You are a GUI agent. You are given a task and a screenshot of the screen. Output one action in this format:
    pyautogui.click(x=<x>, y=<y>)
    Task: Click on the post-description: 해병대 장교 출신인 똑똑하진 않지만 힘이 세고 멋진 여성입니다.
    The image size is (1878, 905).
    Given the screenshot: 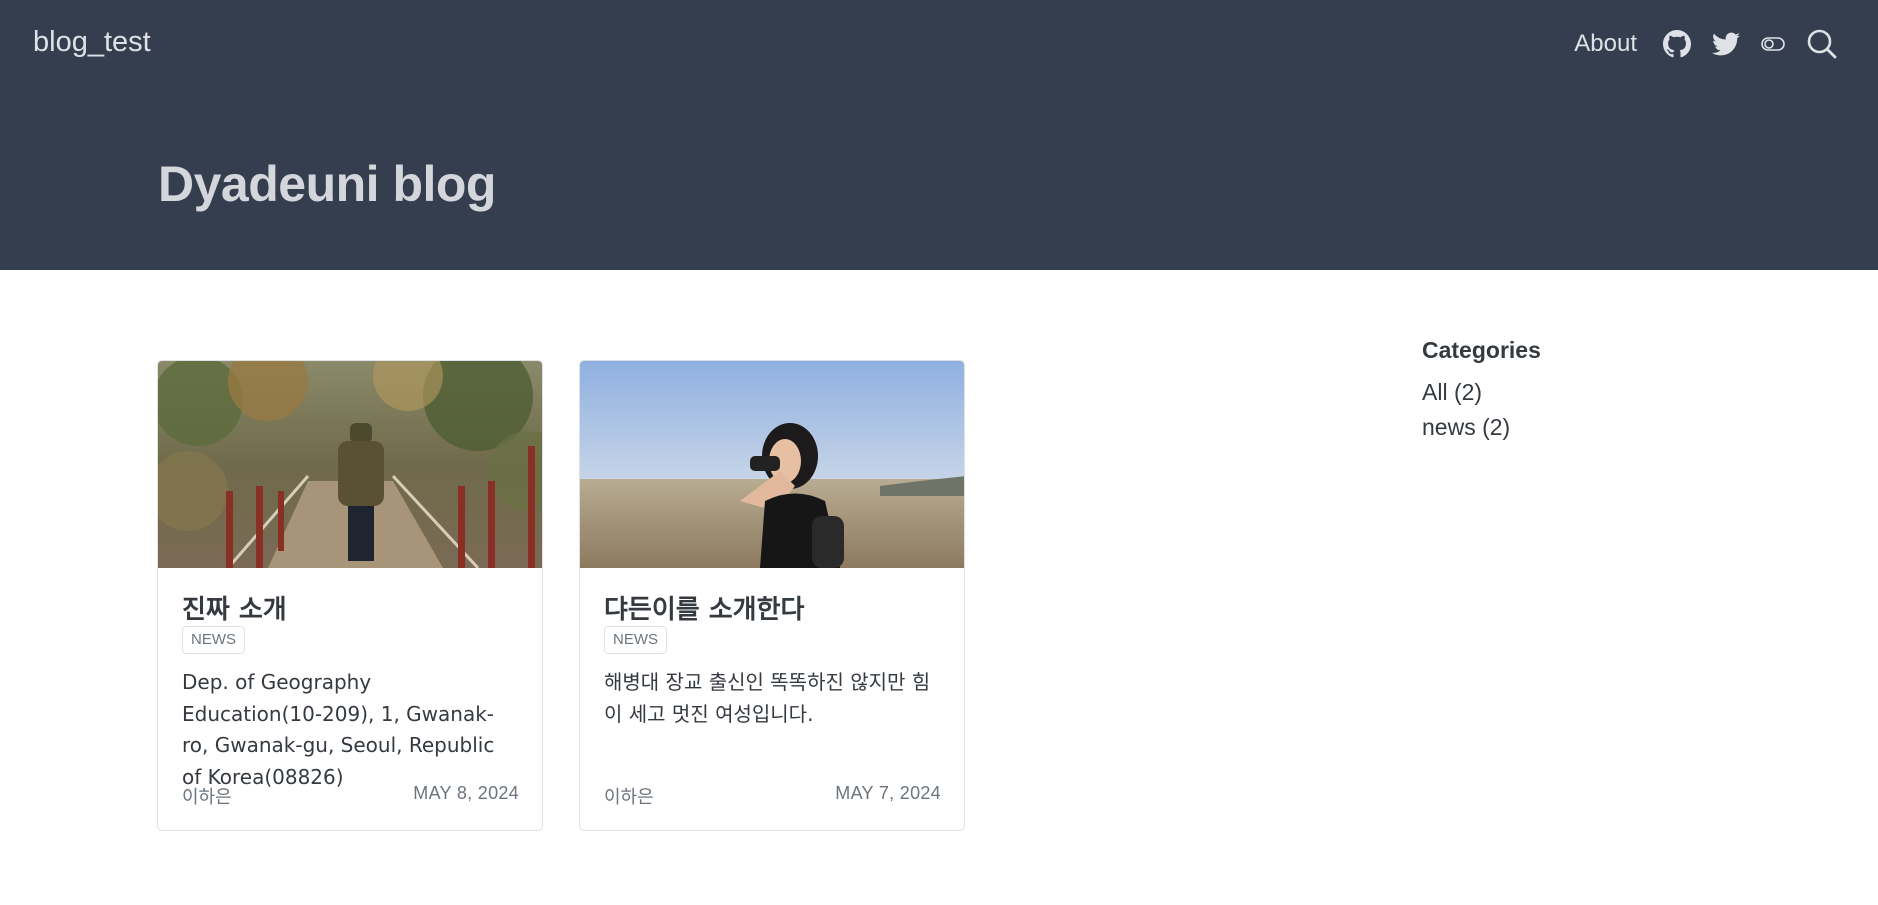 What is the action you would take?
    pyautogui.click(x=767, y=698)
    